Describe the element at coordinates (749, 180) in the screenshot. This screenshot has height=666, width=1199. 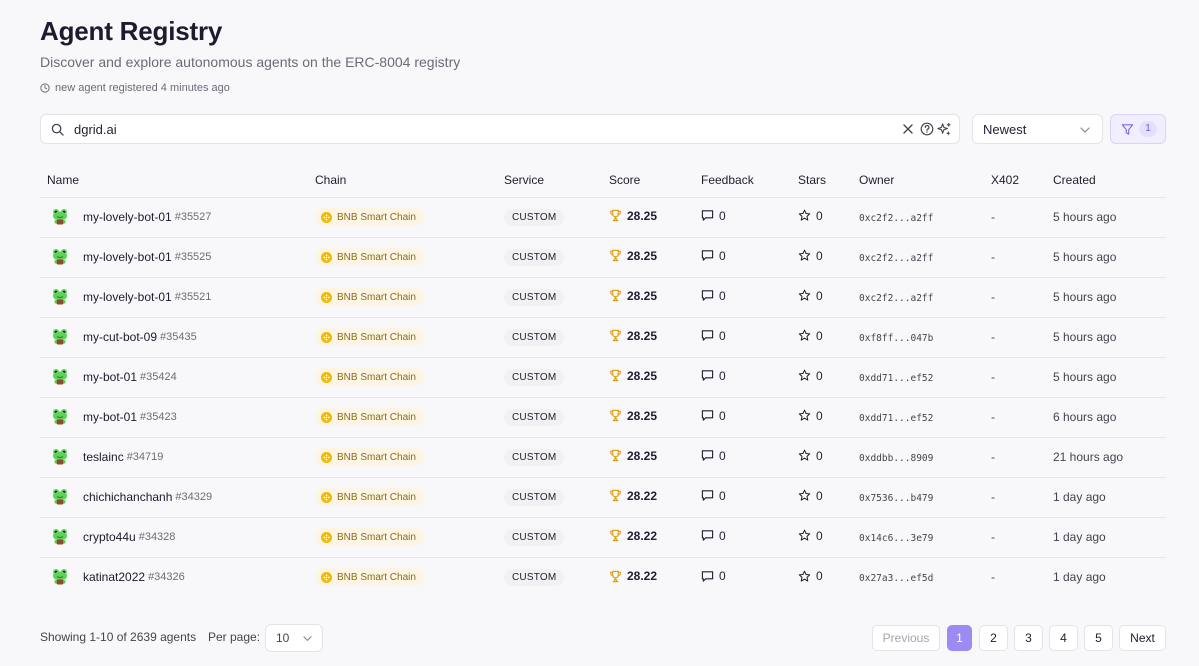
I see `column-header-feedback: Feedback` at that location.